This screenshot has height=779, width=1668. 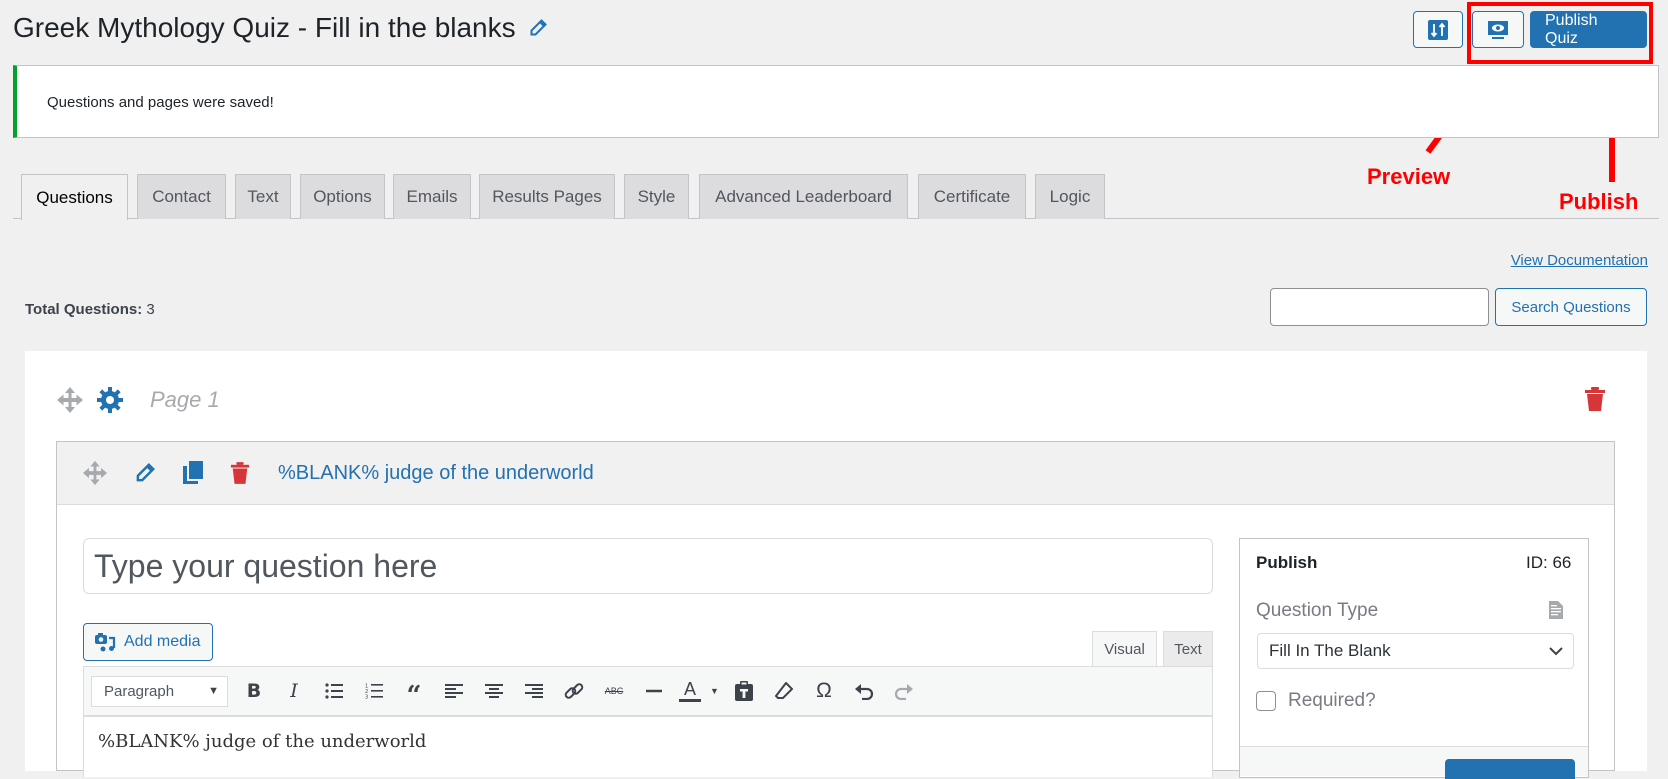 I want to click on preview-monitor-eye-icon, so click(x=1498, y=29).